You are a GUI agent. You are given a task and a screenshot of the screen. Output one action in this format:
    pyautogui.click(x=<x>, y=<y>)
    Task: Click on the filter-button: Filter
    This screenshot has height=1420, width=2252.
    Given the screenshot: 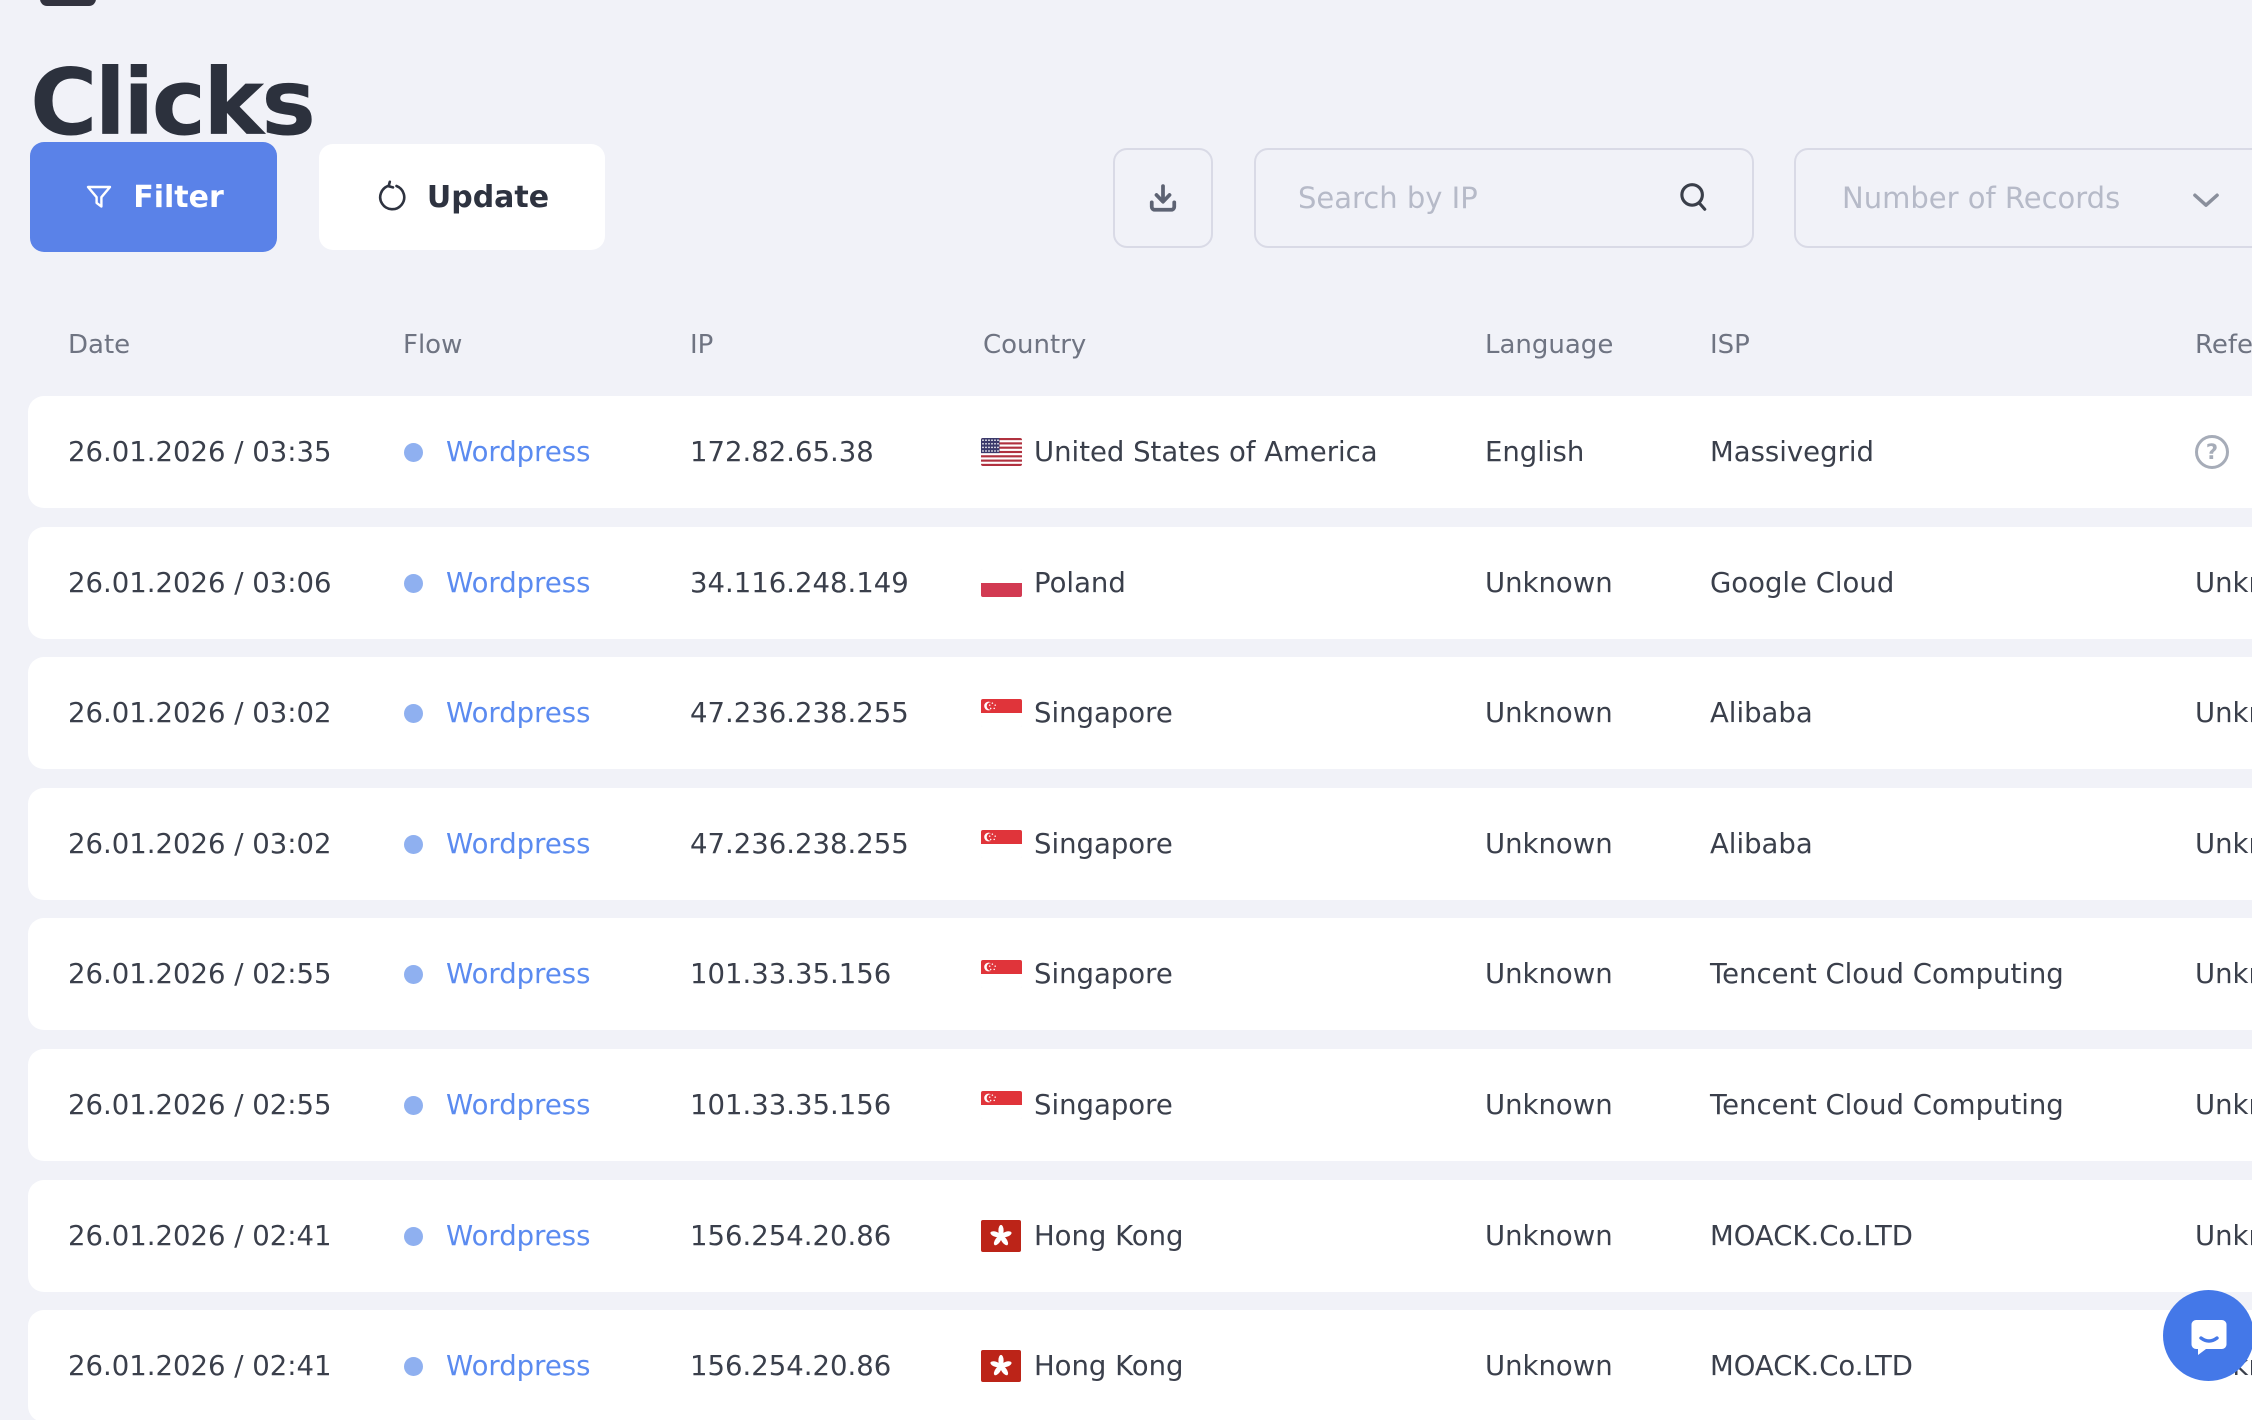 What is the action you would take?
    pyautogui.click(x=153, y=197)
    